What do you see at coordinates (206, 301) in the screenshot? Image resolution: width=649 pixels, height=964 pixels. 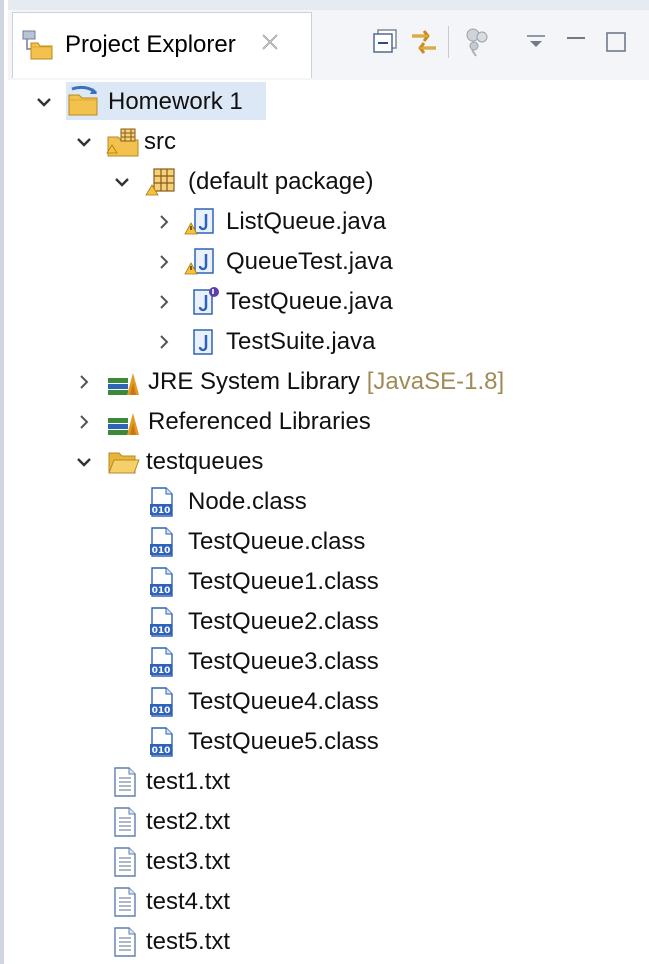 I see `java-test-file-icon` at bounding box center [206, 301].